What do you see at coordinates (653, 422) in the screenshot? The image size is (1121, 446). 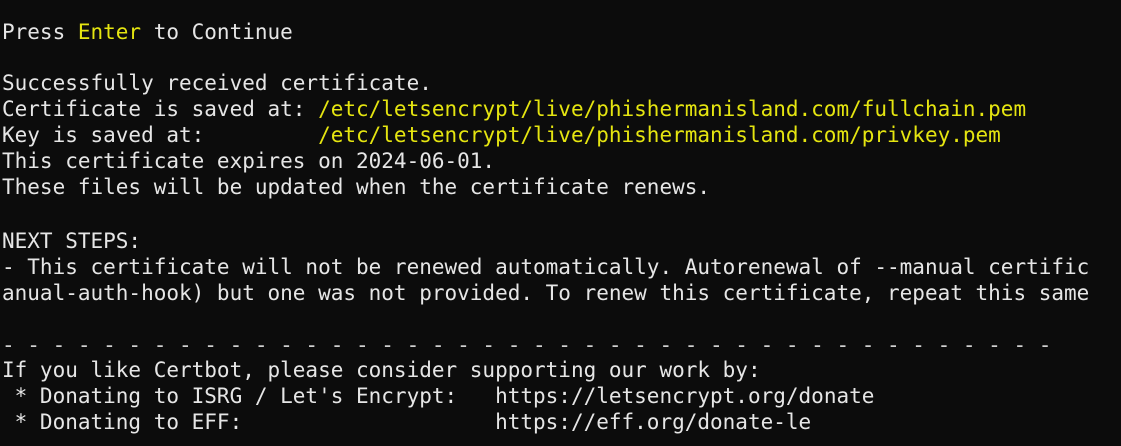 I see `donate-eff-link: https://eff.org/donate-le` at bounding box center [653, 422].